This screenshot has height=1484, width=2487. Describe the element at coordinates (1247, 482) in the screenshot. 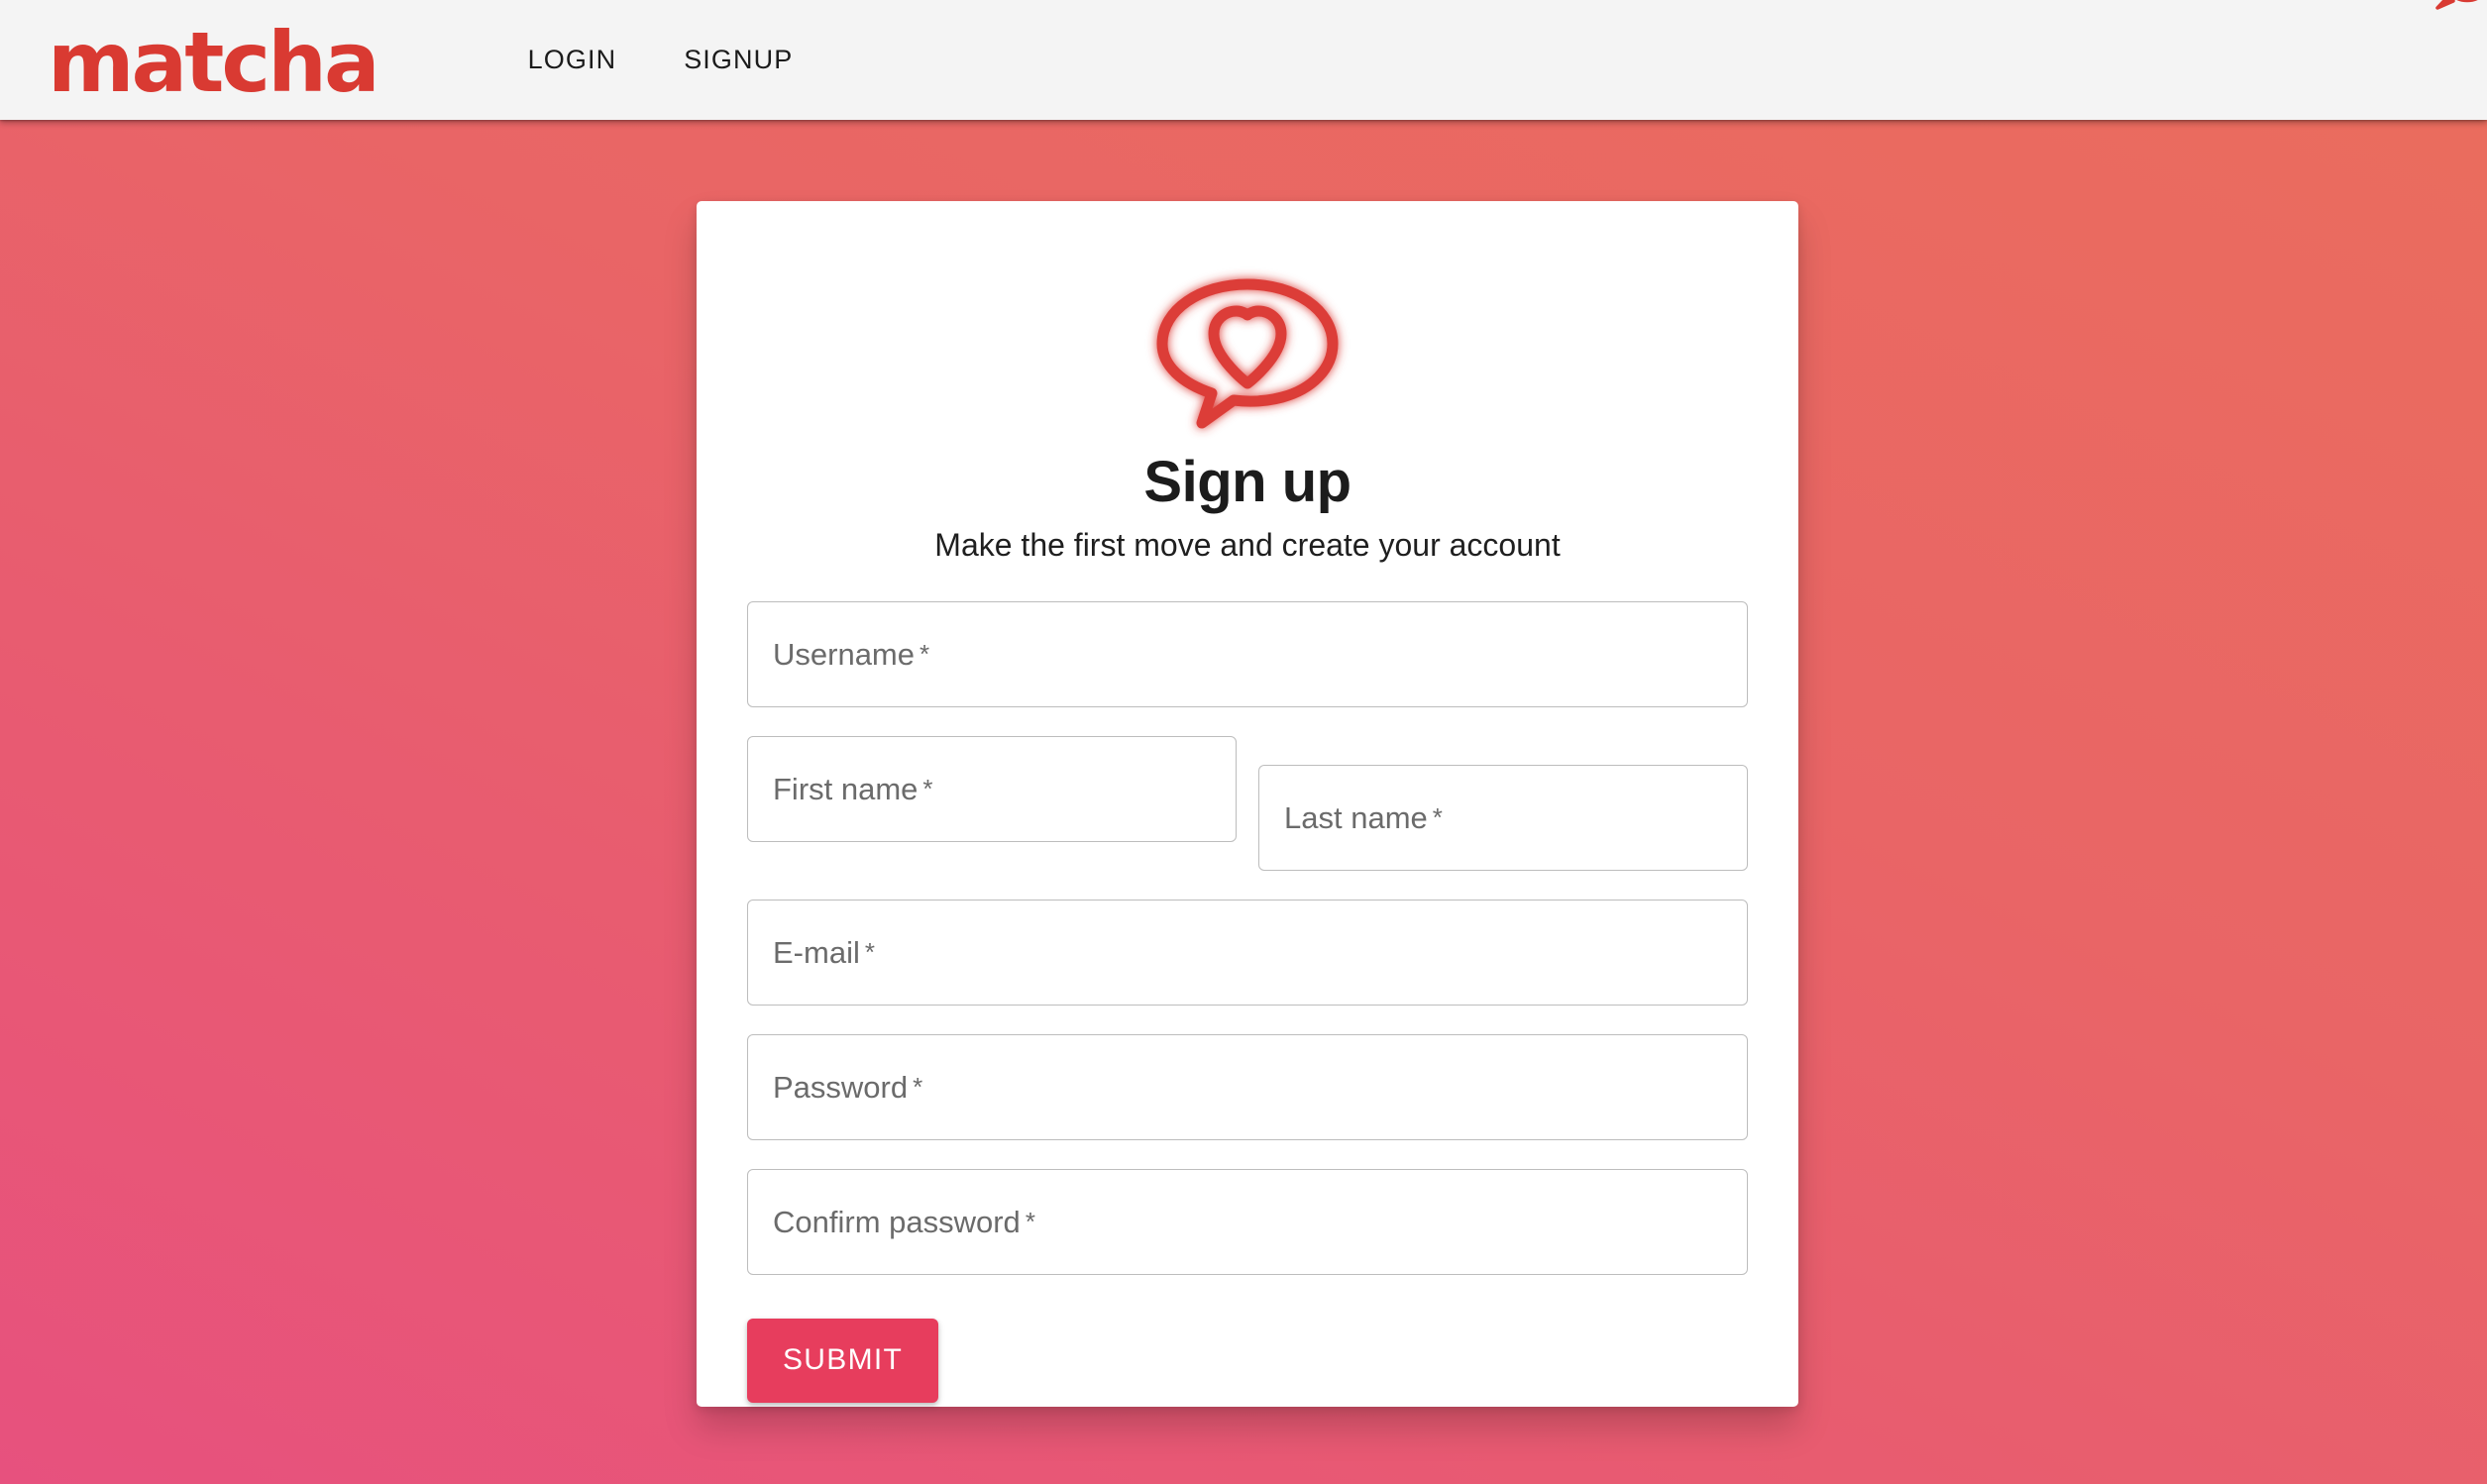

I see `page-title: Sign up` at that location.